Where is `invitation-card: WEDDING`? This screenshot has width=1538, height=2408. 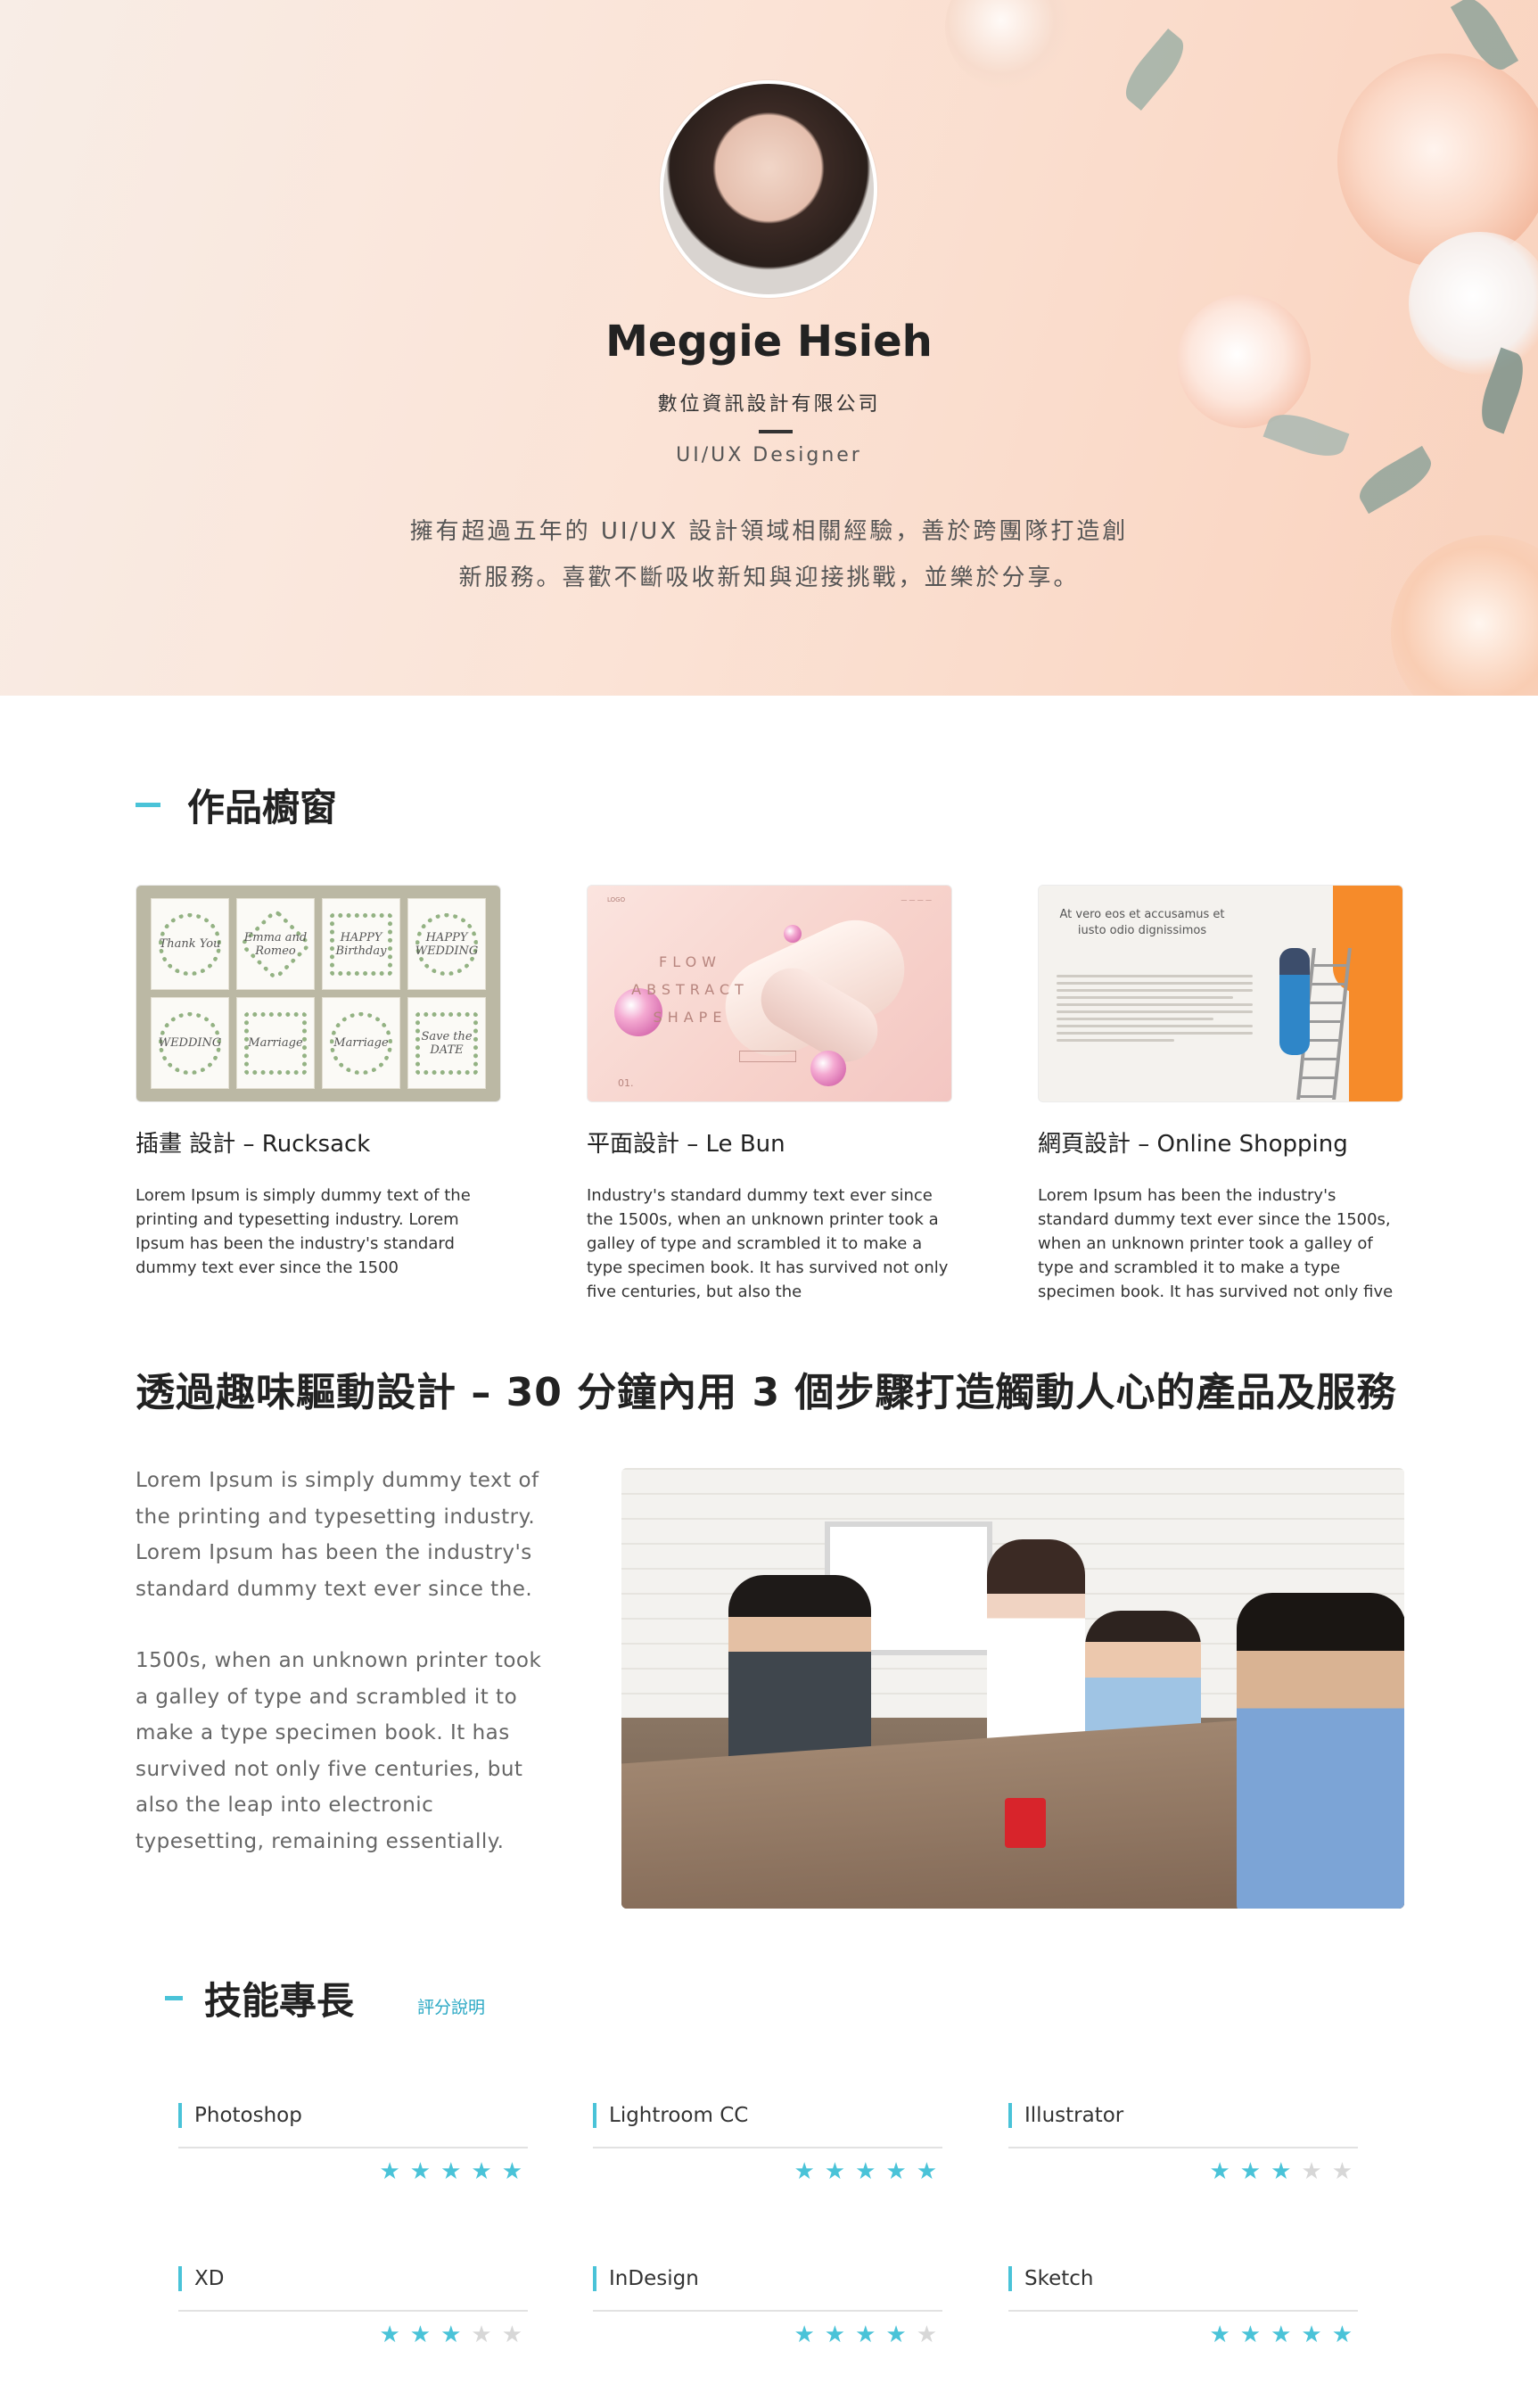 invitation-card: WEDDING is located at coordinates (190, 1043).